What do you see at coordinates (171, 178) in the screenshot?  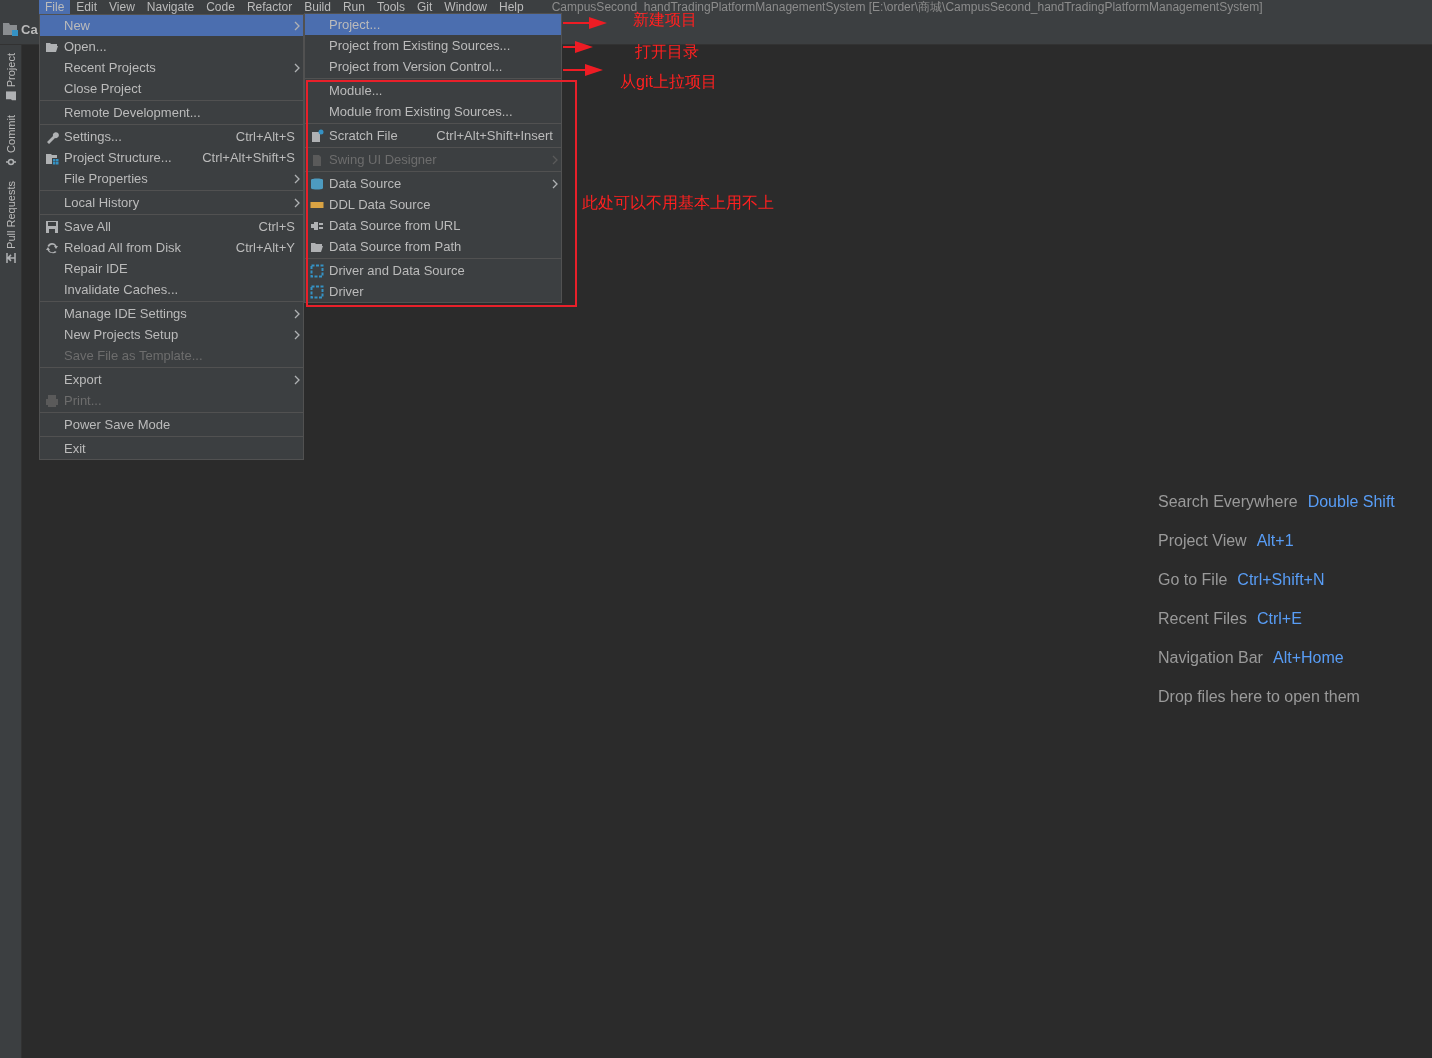 I see `menu-item: File Properties` at bounding box center [171, 178].